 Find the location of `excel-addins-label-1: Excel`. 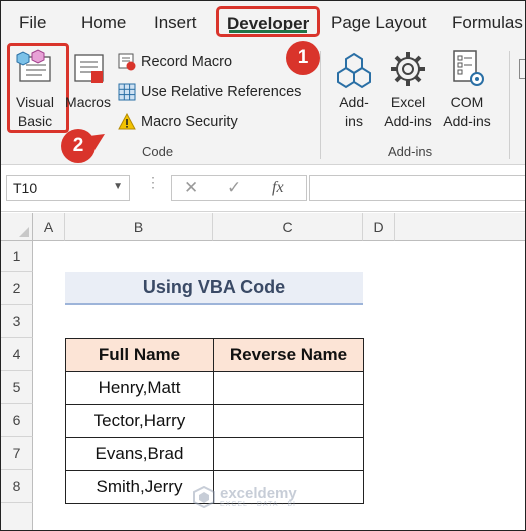

excel-addins-label-1: Excel is located at coordinates (408, 102).